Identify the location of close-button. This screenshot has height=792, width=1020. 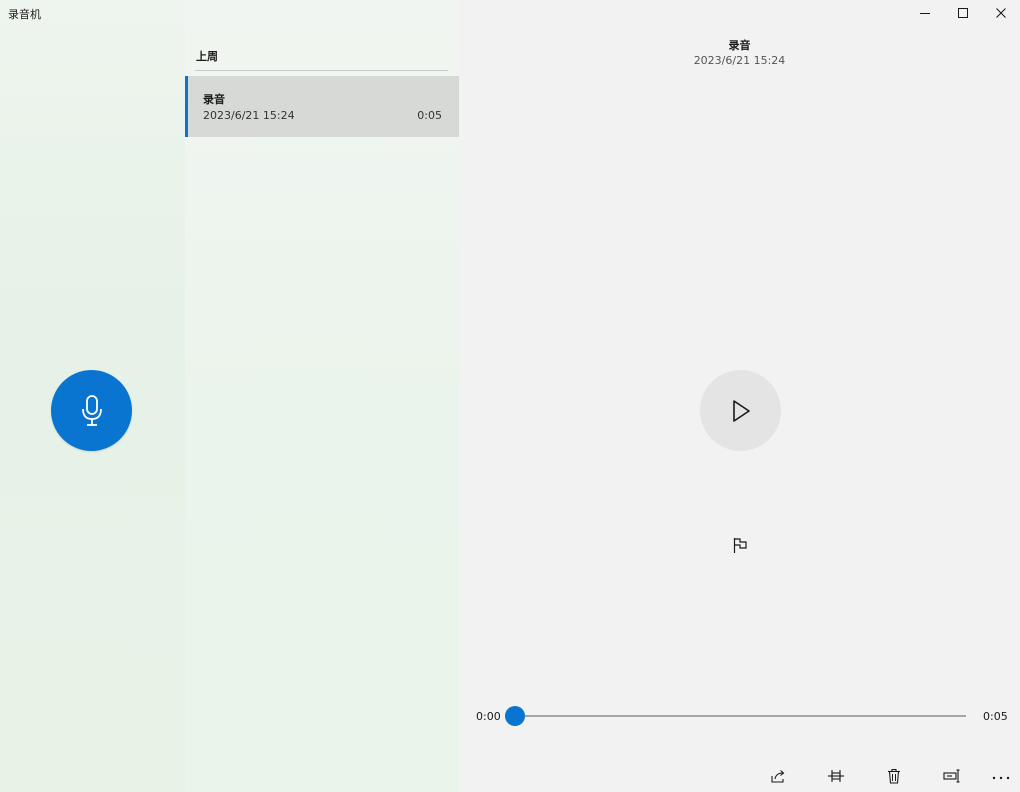
(1001, 13).